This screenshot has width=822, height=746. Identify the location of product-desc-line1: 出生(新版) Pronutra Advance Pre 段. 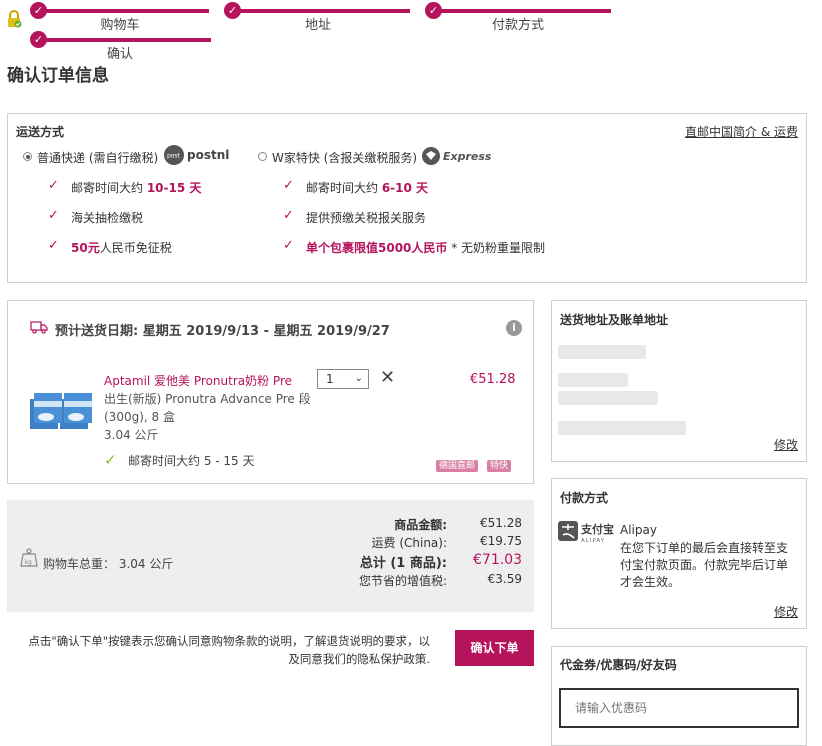
(207, 399).